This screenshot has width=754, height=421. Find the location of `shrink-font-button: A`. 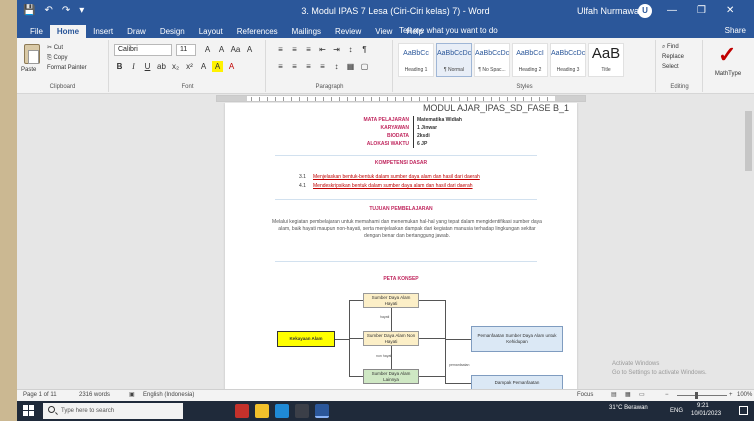

shrink-font-button: A is located at coordinates (221, 49).